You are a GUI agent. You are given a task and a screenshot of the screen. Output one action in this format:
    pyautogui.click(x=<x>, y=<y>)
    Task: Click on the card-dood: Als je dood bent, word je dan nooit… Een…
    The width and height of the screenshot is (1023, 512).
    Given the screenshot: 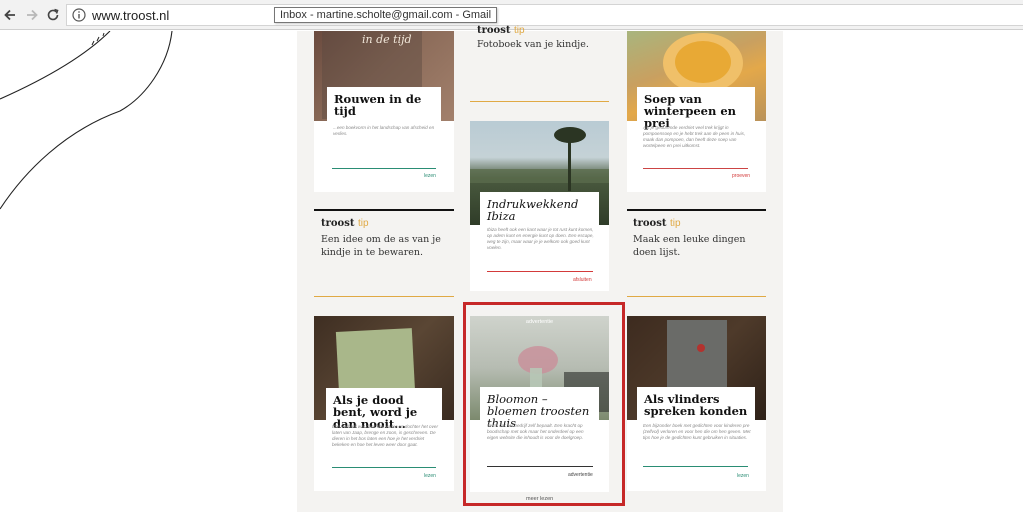 What is the action you would take?
    pyautogui.click(x=384, y=403)
    